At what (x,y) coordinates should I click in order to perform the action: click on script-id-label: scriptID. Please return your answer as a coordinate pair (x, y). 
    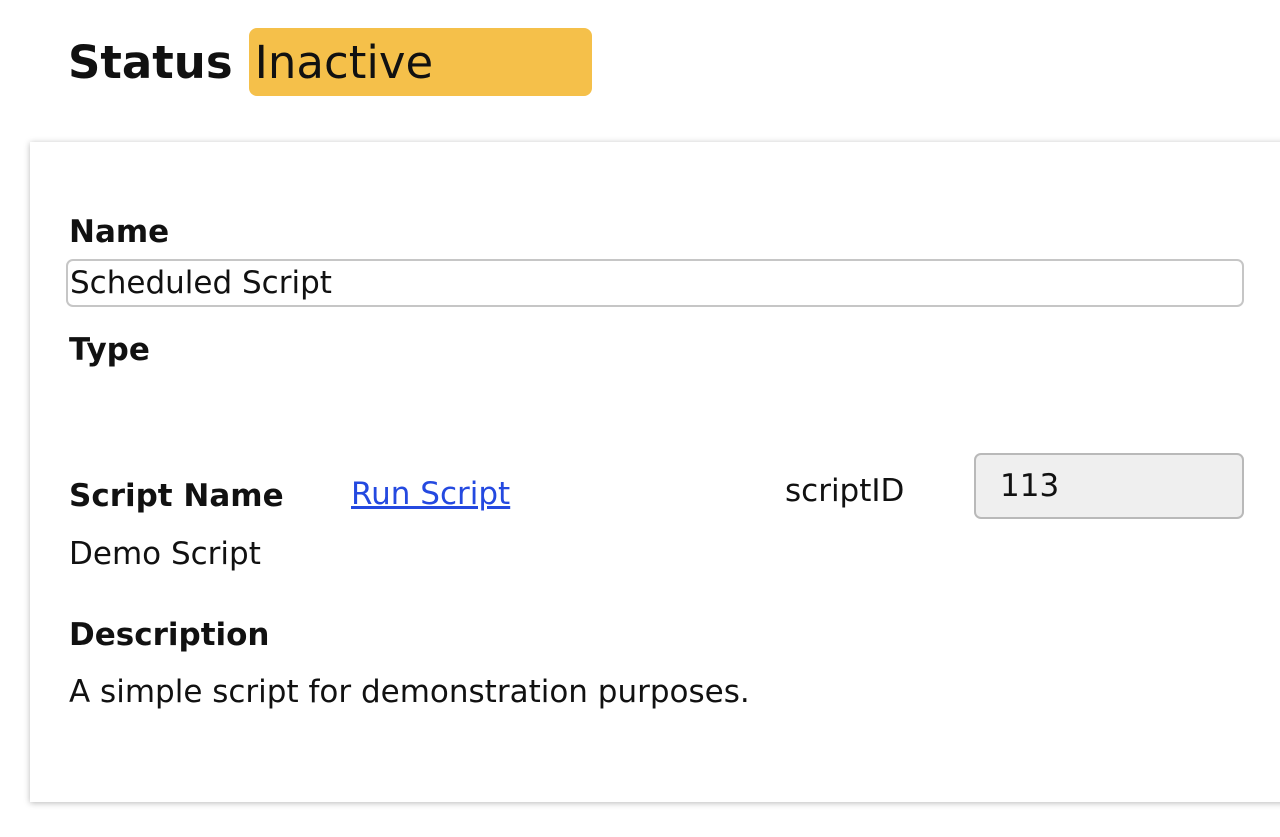
    Looking at the image, I should click on (845, 491).